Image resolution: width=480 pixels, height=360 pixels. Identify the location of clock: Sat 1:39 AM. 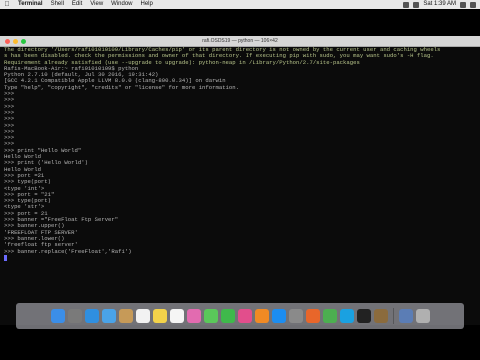
(439, 4).